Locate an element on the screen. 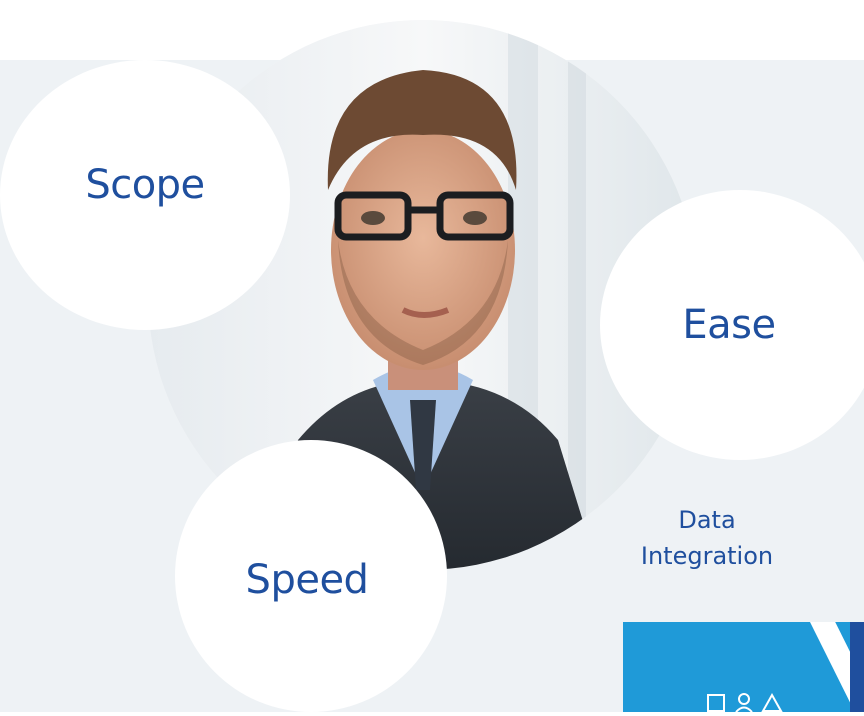 The height and width of the screenshot is (716, 864). scope-bubble: Scope is located at coordinates (145, 195).